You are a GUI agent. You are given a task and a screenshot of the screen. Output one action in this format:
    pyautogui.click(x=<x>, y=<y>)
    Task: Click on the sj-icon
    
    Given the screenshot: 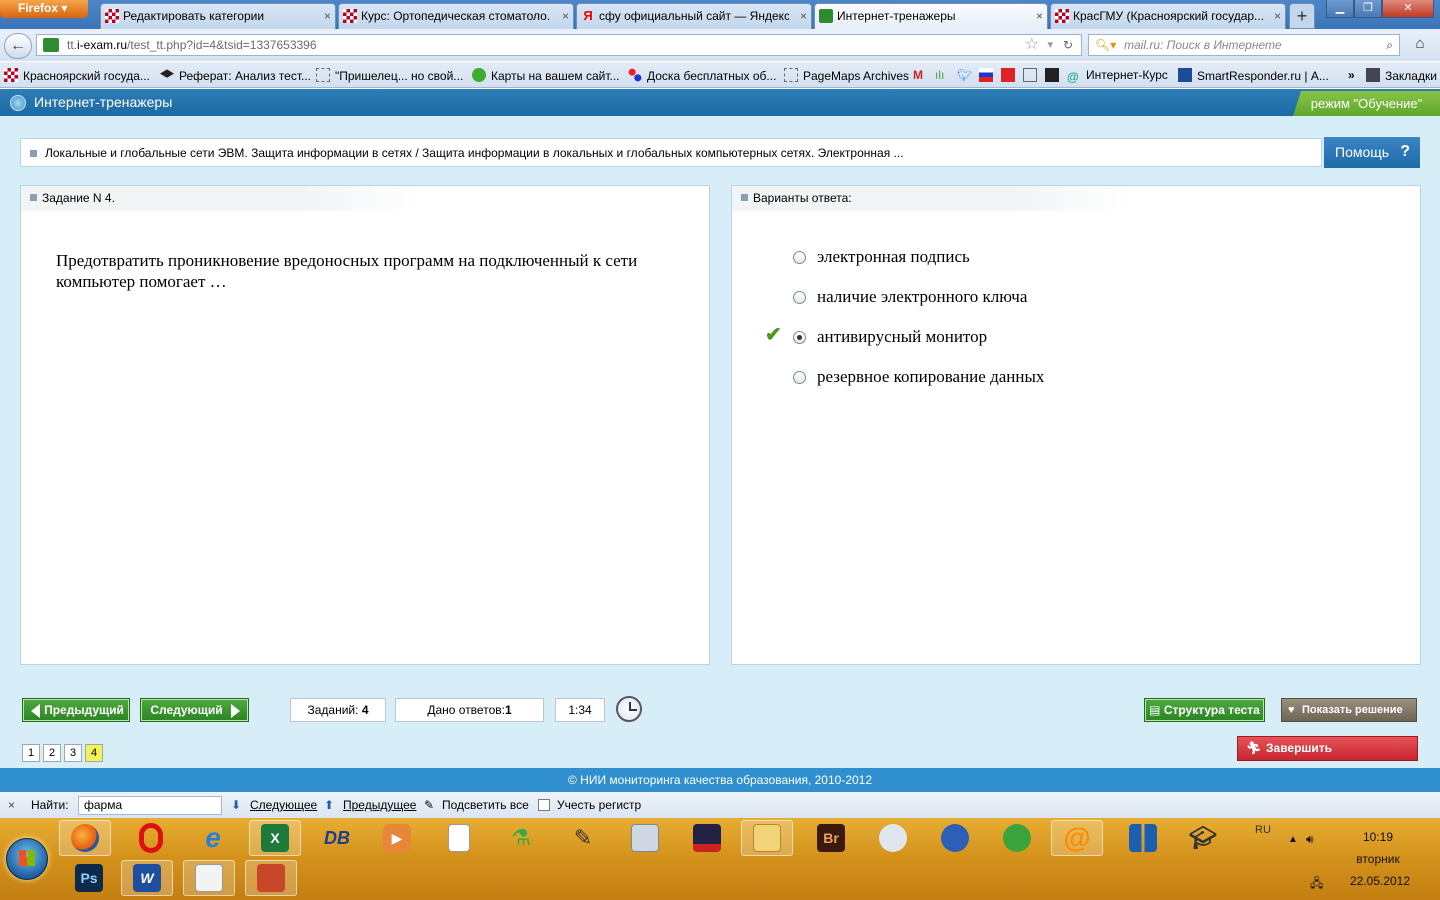 What is the action you would take?
    pyautogui.click(x=1010, y=75)
    